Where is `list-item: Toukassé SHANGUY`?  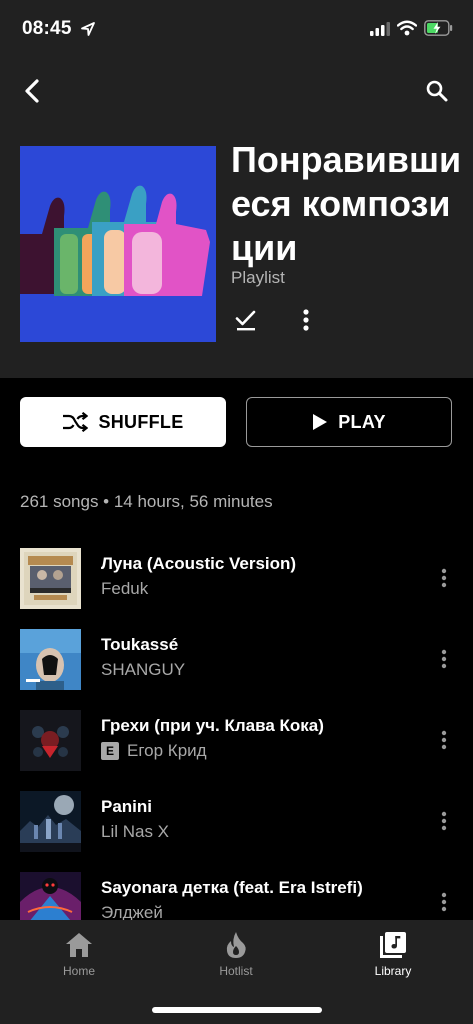
list-item: Toukassé SHANGUY is located at coordinates (236, 669).